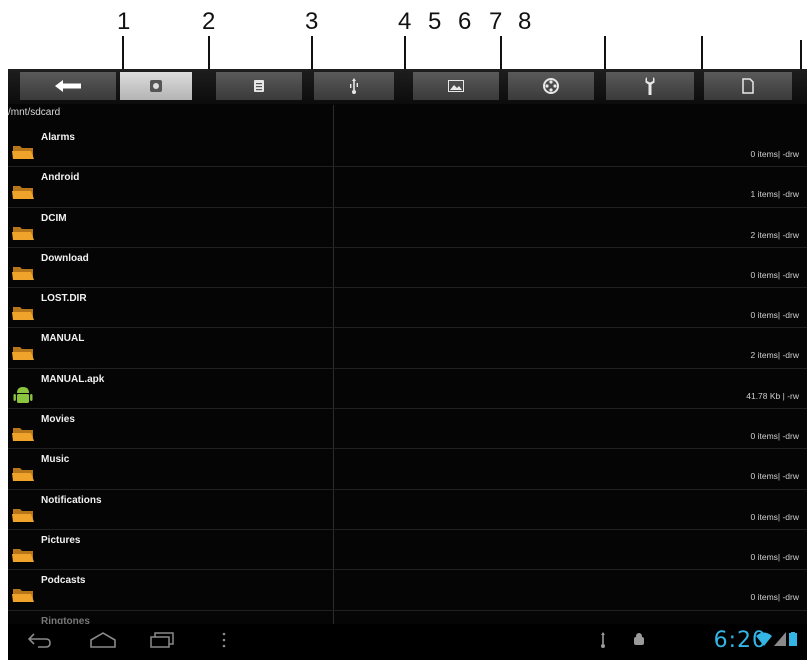 This screenshot has height=660, width=807. I want to click on sd-card-icon, so click(156, 86).